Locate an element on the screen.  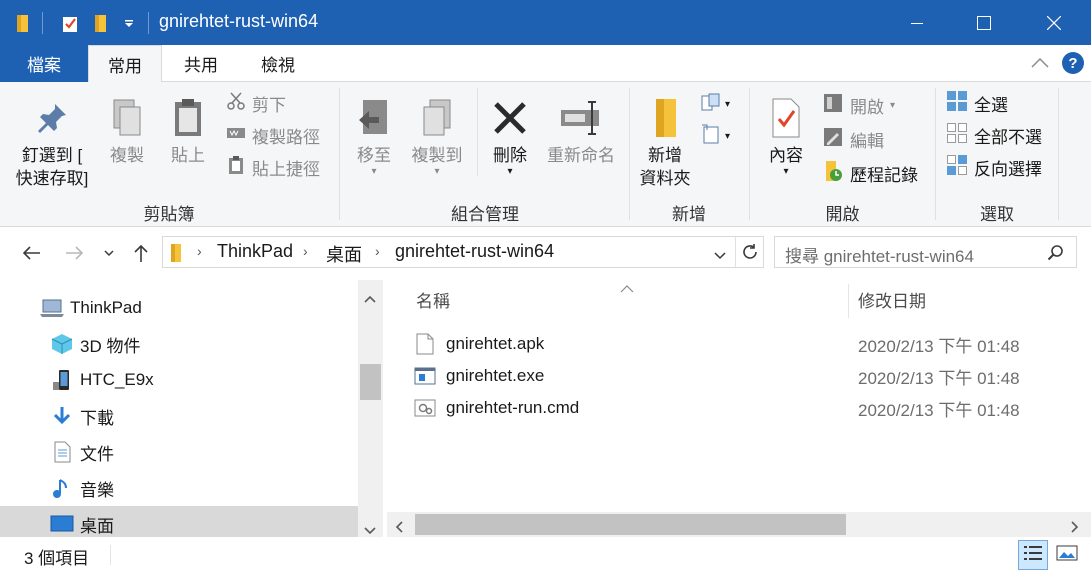
search-input: 搜尋 gnirehtet-rust-win64 is located at coordinates (879, 254).